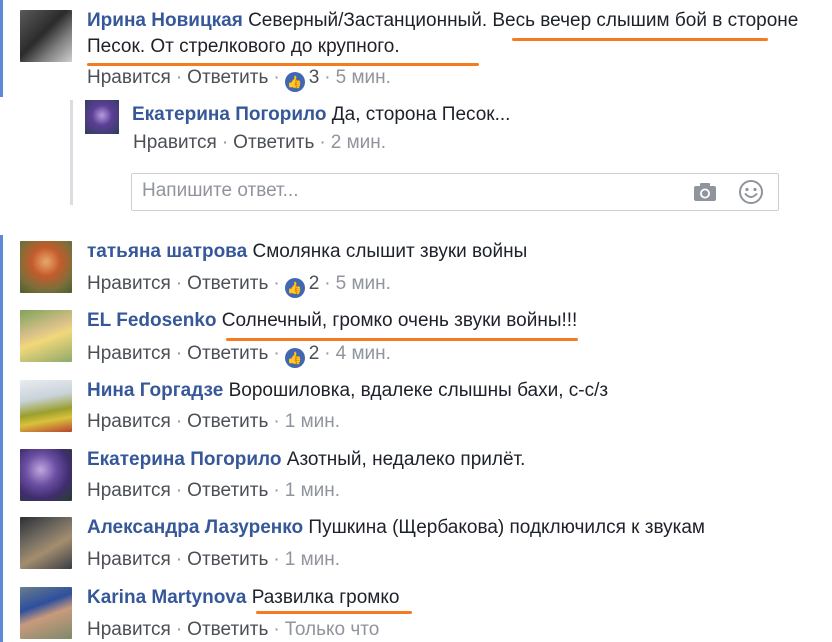 This screenshot has width=832, height=642. I want to click on like-count: 3, so click(314, 77).